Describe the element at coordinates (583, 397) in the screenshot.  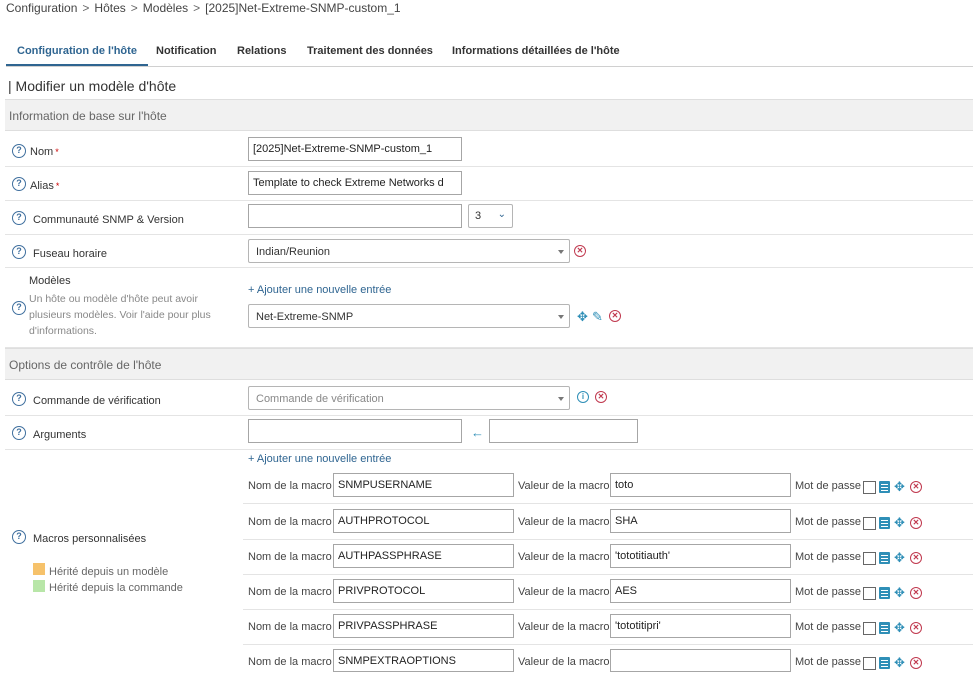
I see `info-icon: i` at that location.